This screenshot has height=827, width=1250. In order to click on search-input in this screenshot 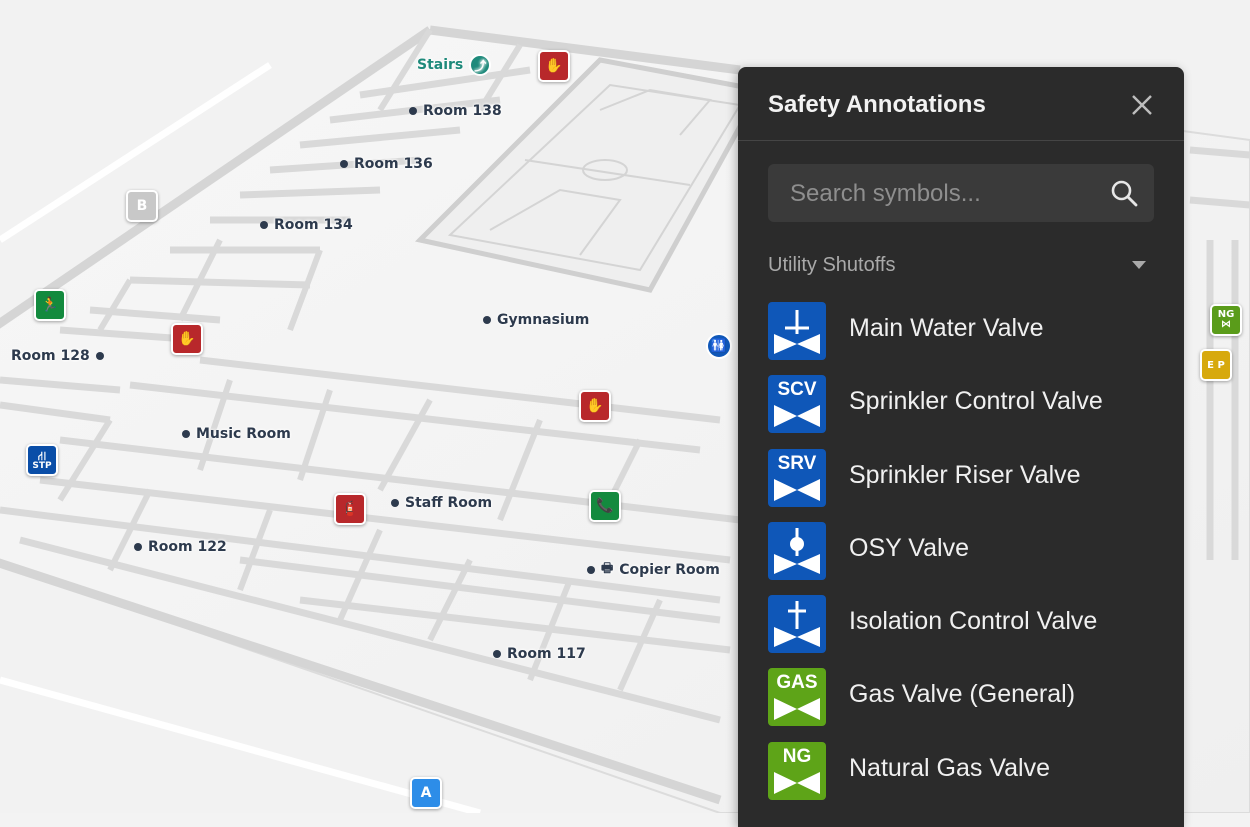, I will do `click(940, 194)`.